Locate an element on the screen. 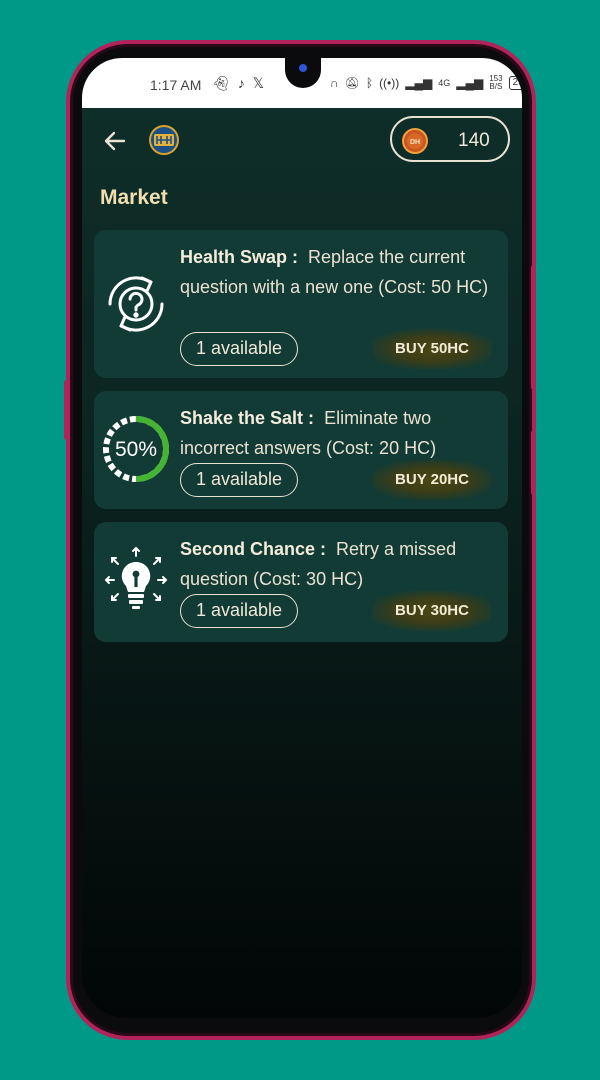 Image resolution: width=600 pixels, height=1080 pixels. fifty-percent-icon: 50% is located at coordinates (136, 449).